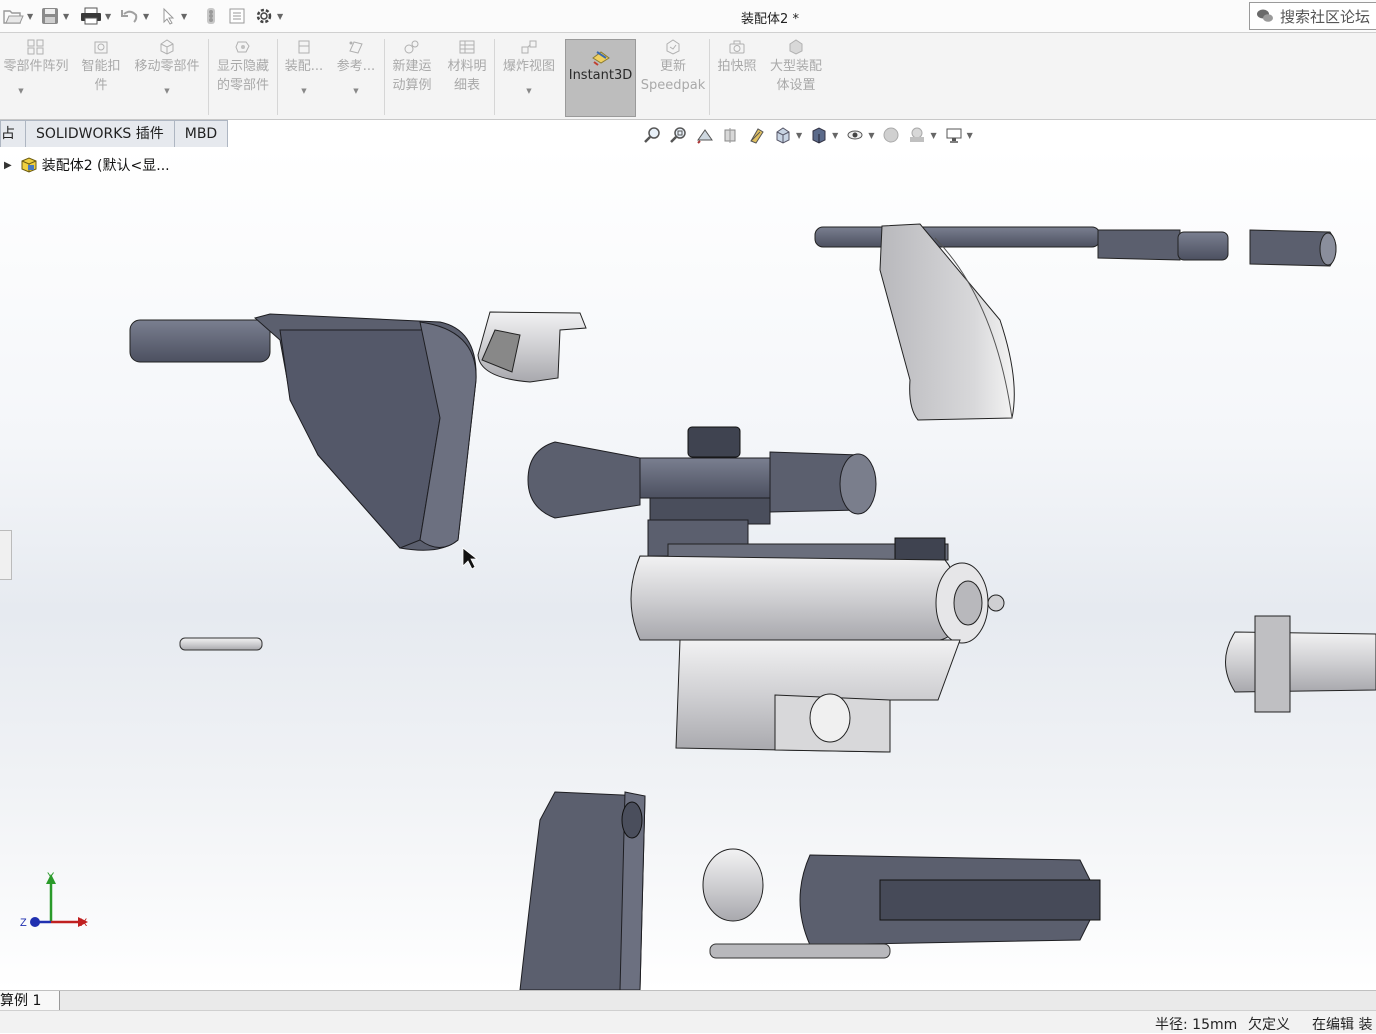 This screenshot has width=1376, height=1034. Describe the element at coordinates (1196, 1024) in the screenshot. I see `status-radius: 半径: 15mm` at that location.